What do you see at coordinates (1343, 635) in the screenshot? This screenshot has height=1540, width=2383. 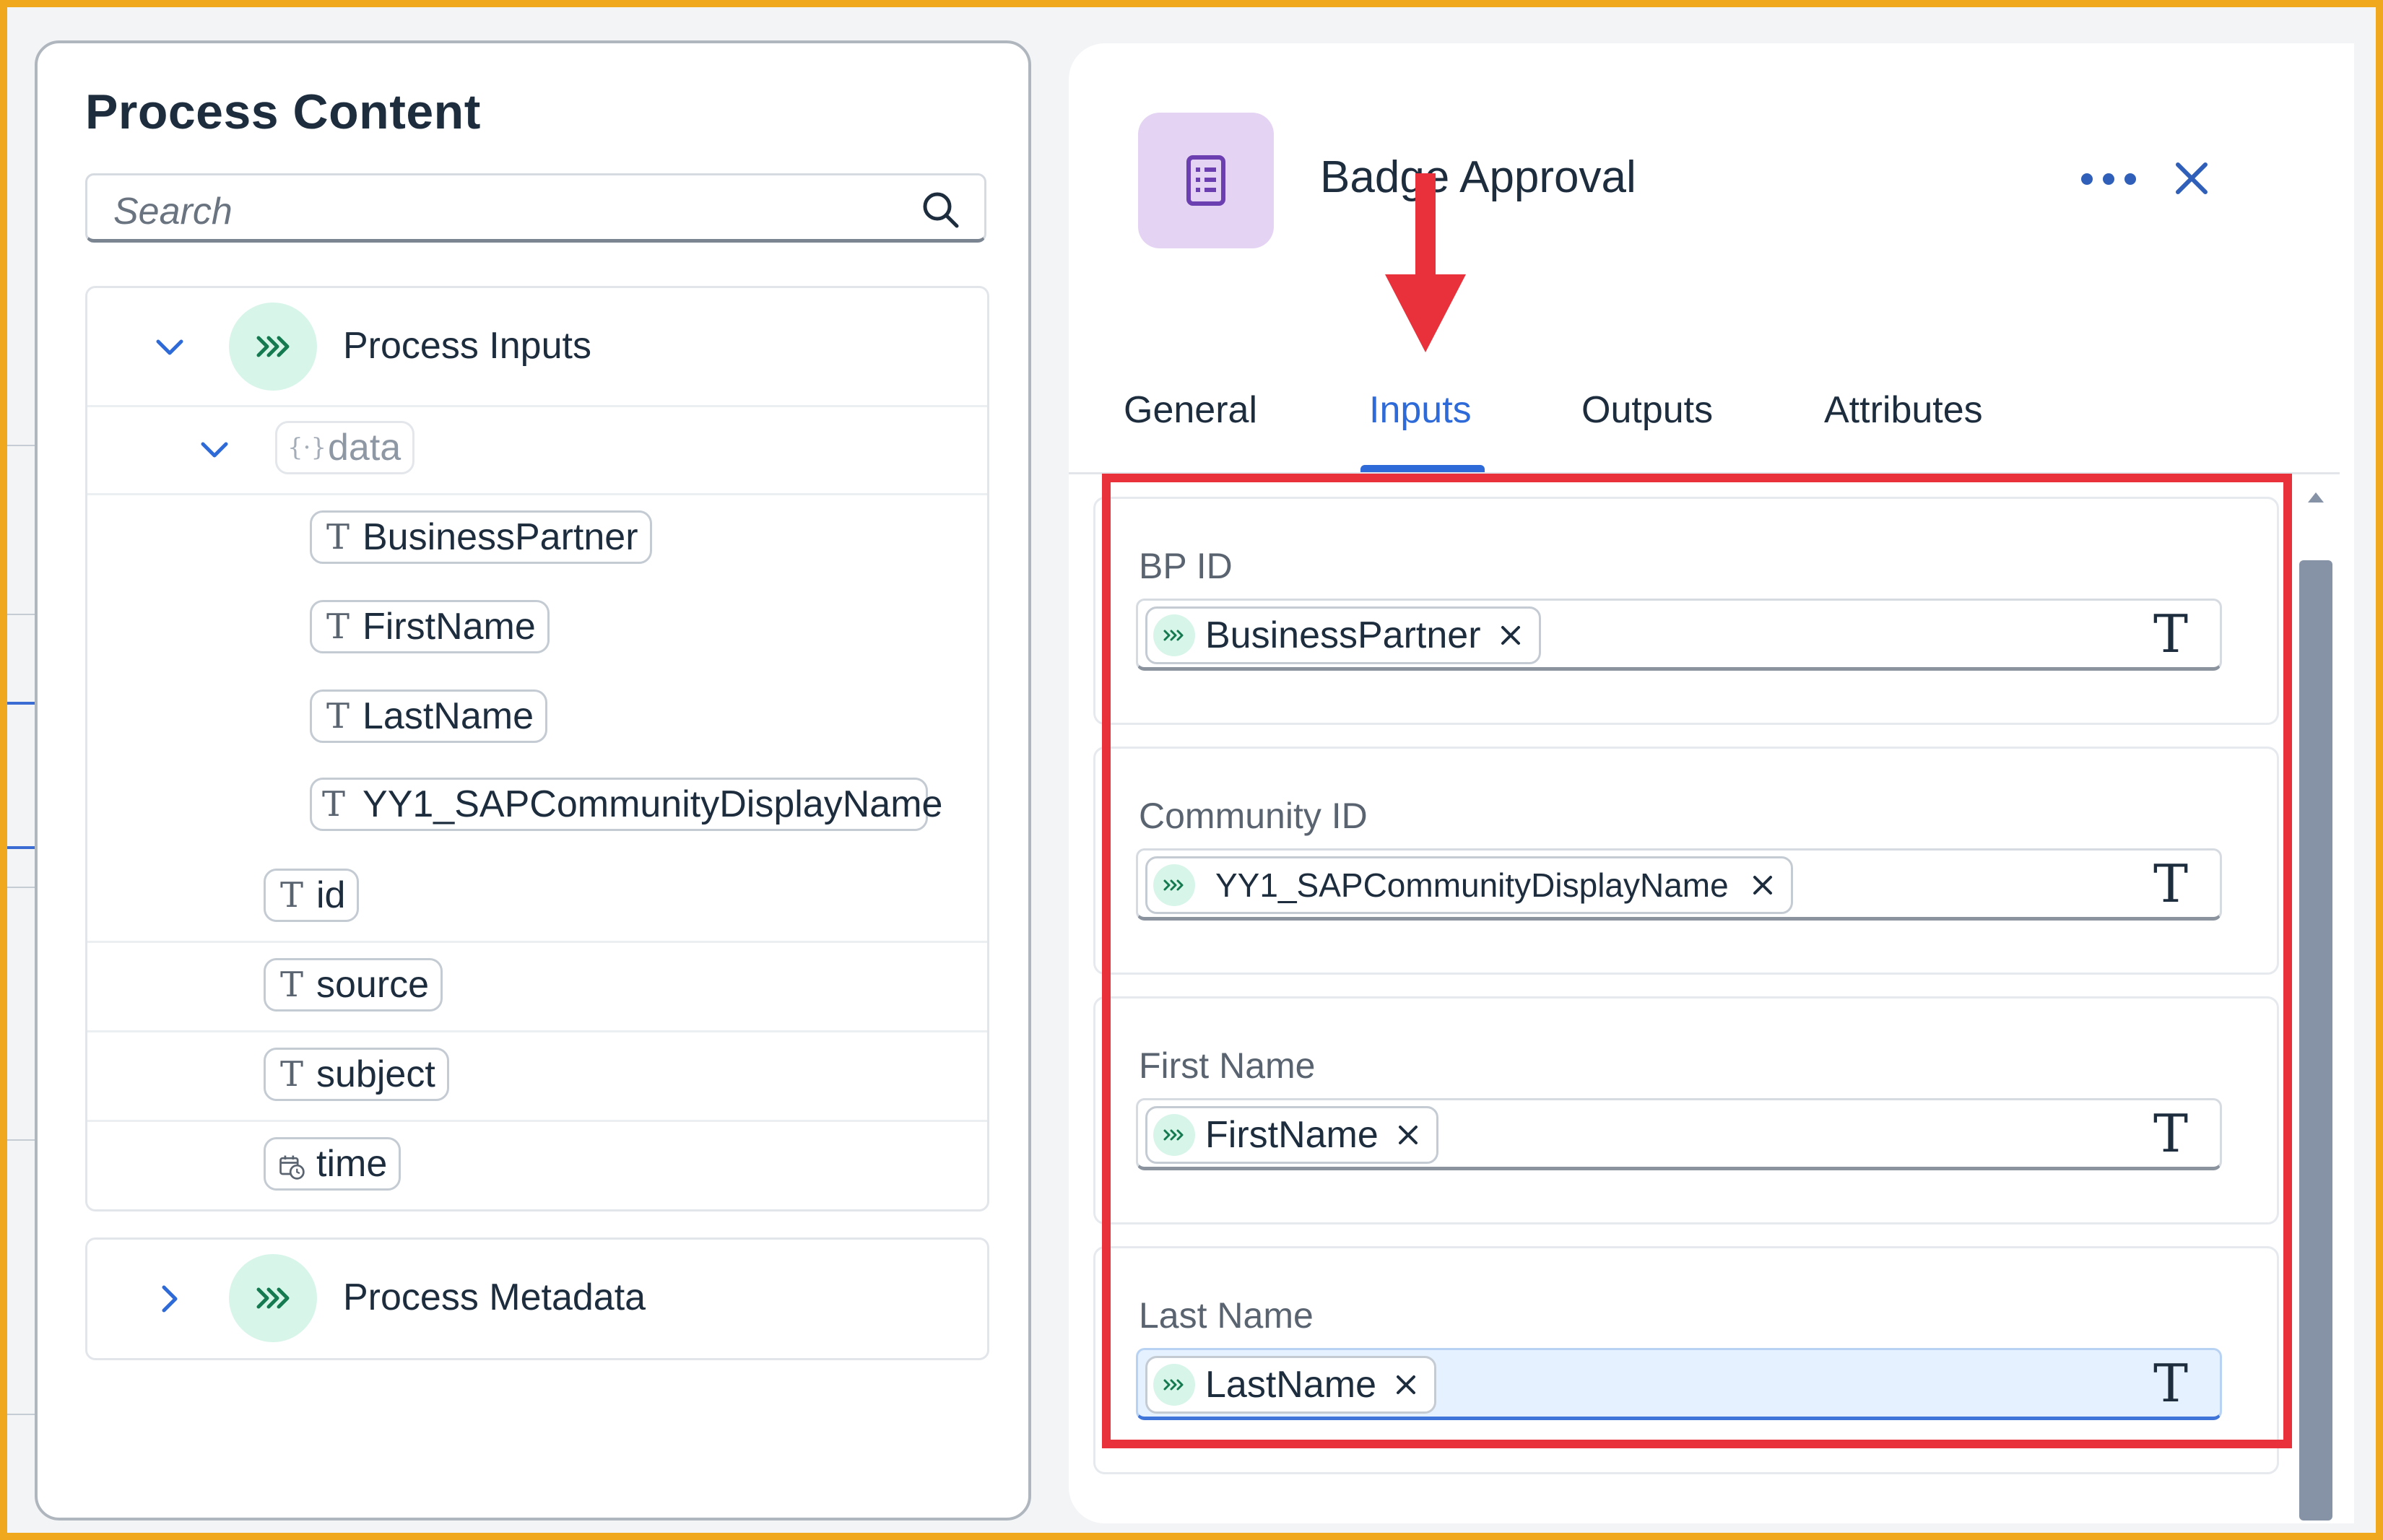 I see `mapped-token: BusinessPartner` at bounding box center [1343, 635].